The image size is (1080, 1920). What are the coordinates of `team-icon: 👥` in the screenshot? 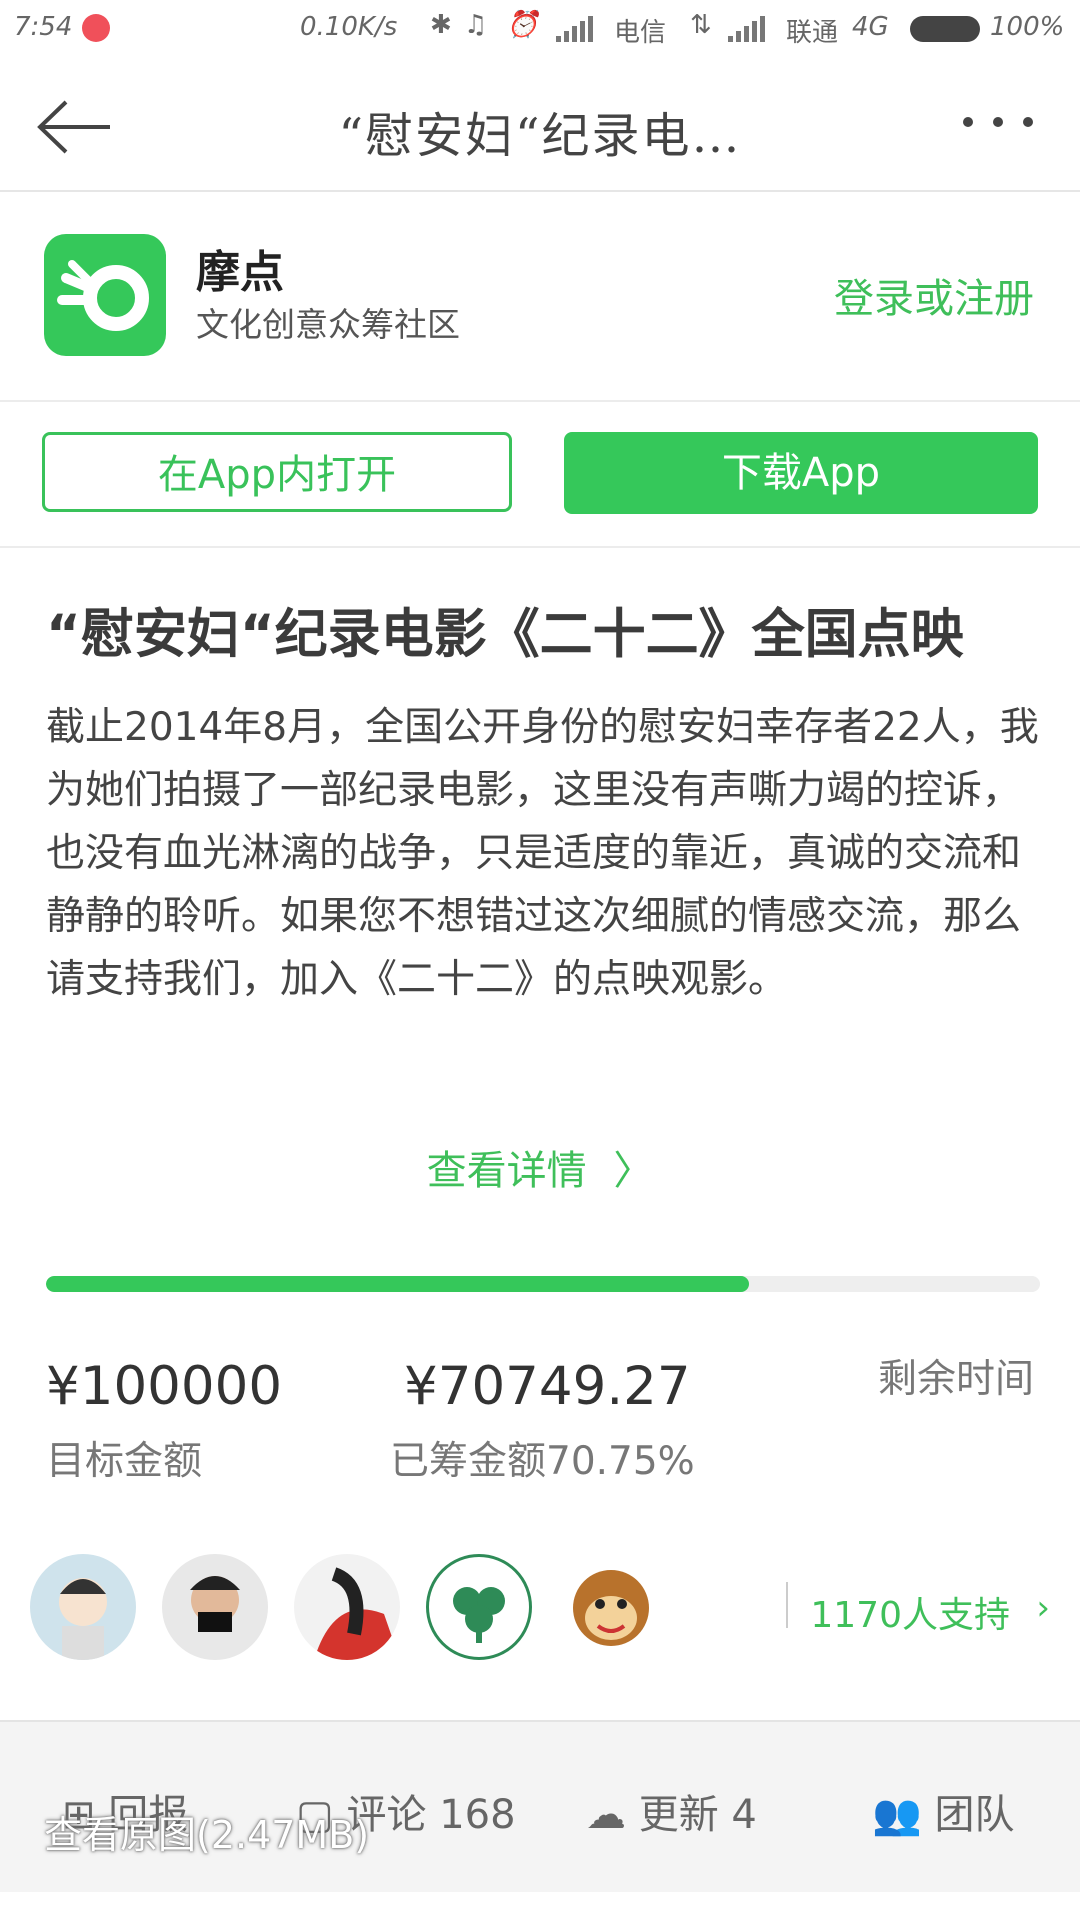 It's located at (897, 1815).